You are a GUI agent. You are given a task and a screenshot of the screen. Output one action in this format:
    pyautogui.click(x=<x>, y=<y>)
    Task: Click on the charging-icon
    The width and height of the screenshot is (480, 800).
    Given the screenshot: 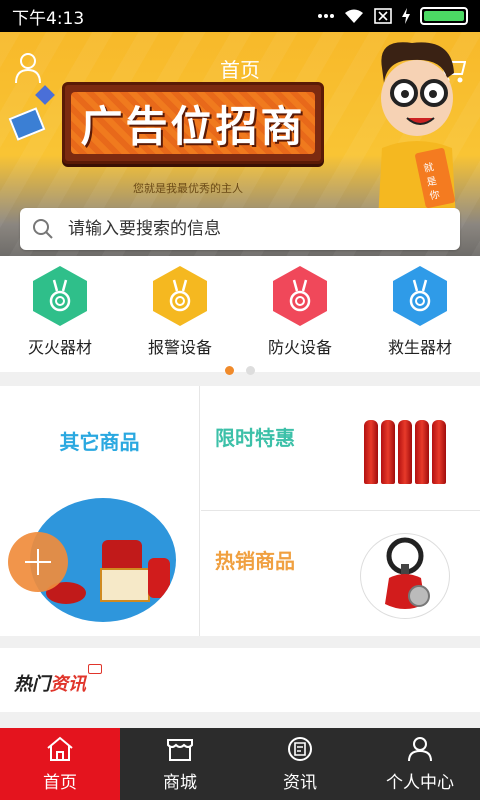 What is the action you would take?
    pyautogui.click(x=406, y=16)
    